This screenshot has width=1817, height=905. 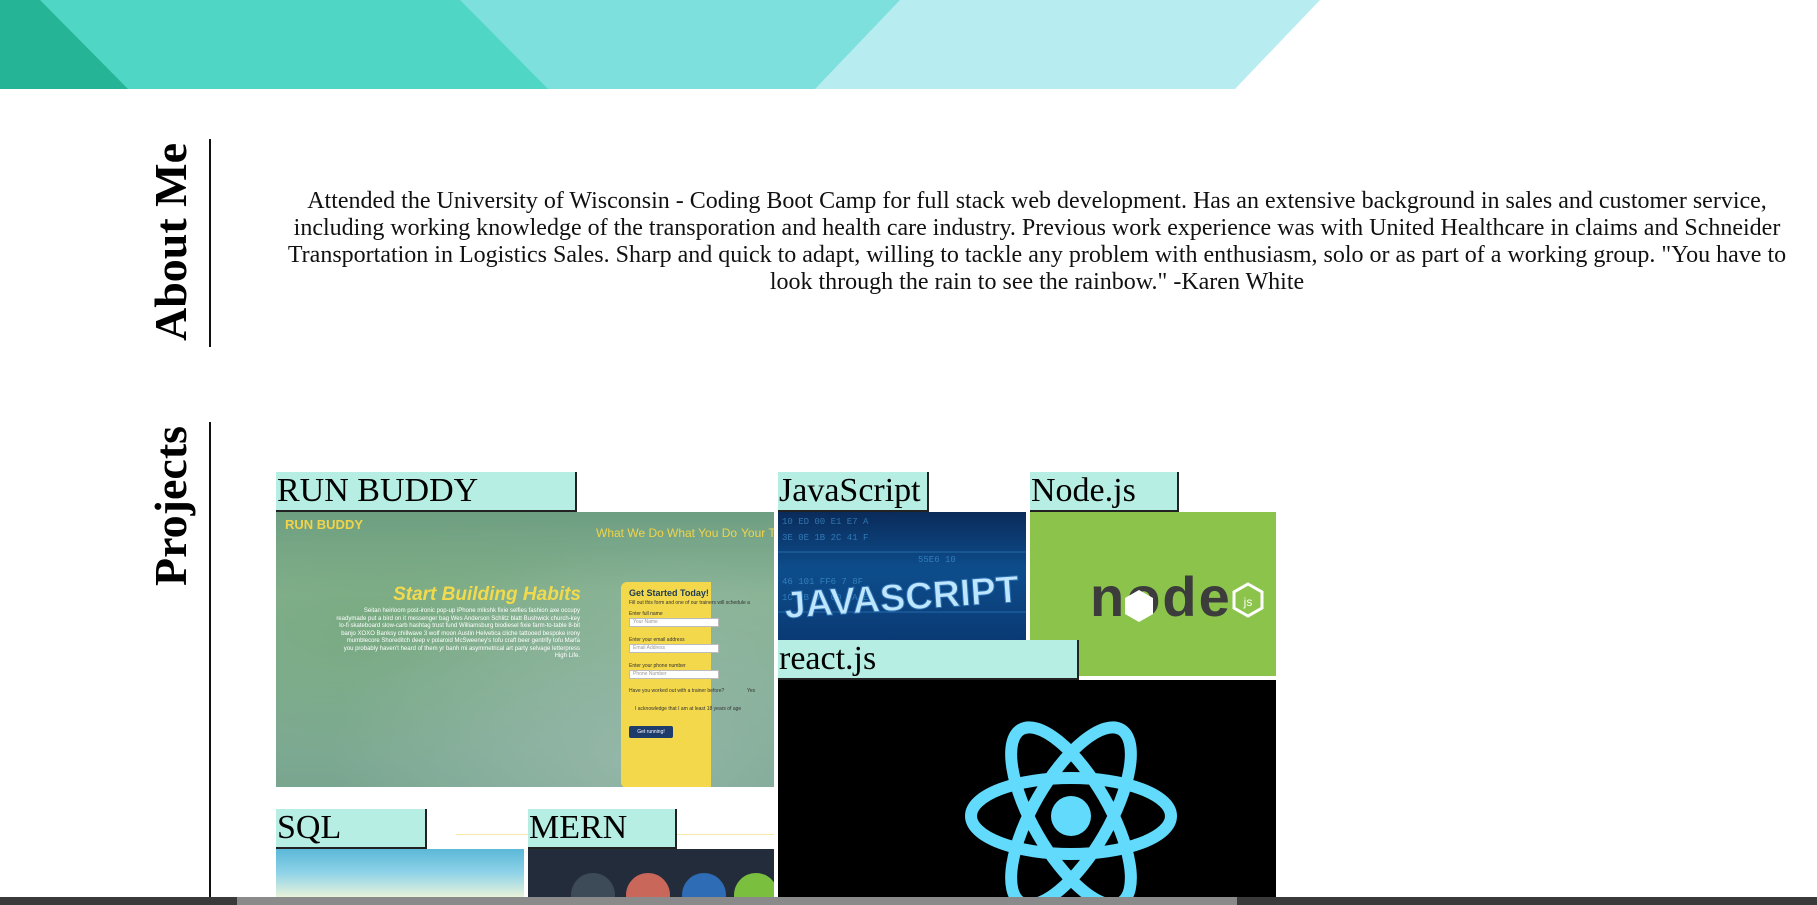 I want to click on nodejs-logo-text: node, so click(x=1161, y=596).